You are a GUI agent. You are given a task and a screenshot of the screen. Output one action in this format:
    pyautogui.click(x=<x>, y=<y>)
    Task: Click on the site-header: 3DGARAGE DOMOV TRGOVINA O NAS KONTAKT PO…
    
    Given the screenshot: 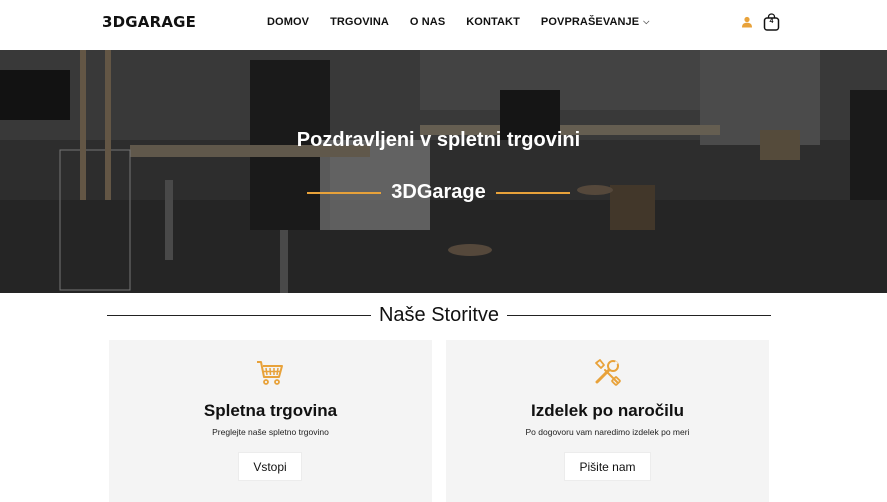 What is the action you would take?
    pyautogui.click(x=443, y=25)
    